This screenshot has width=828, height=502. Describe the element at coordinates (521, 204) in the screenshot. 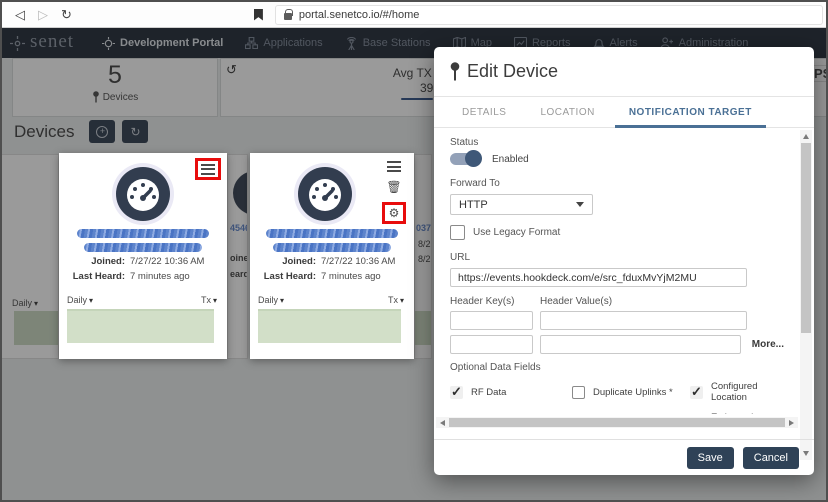

I see `forward-to-select: HTTP` at that location.